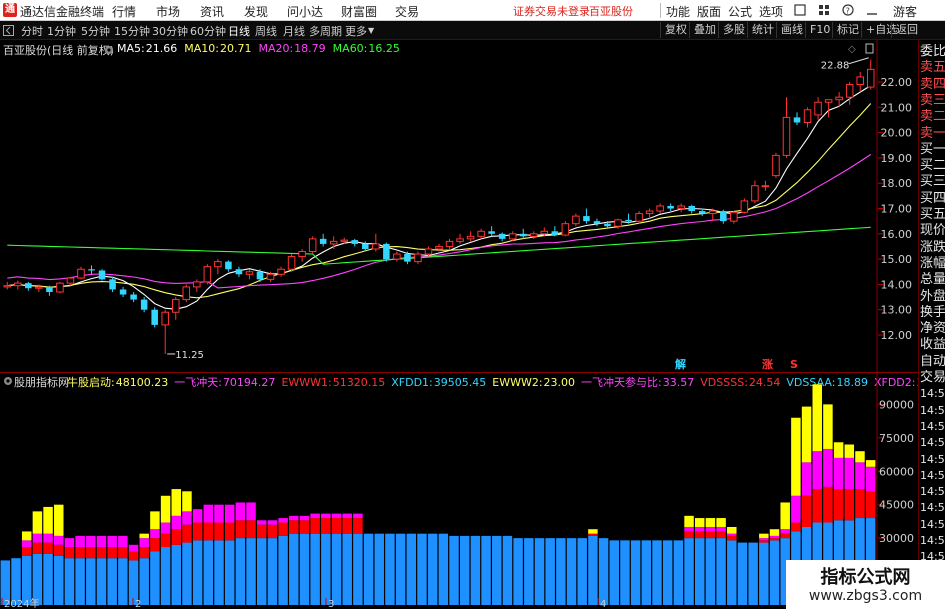 This screenshot has height=609, width=945. I want to click on minimize-icon, so click(872, 10).